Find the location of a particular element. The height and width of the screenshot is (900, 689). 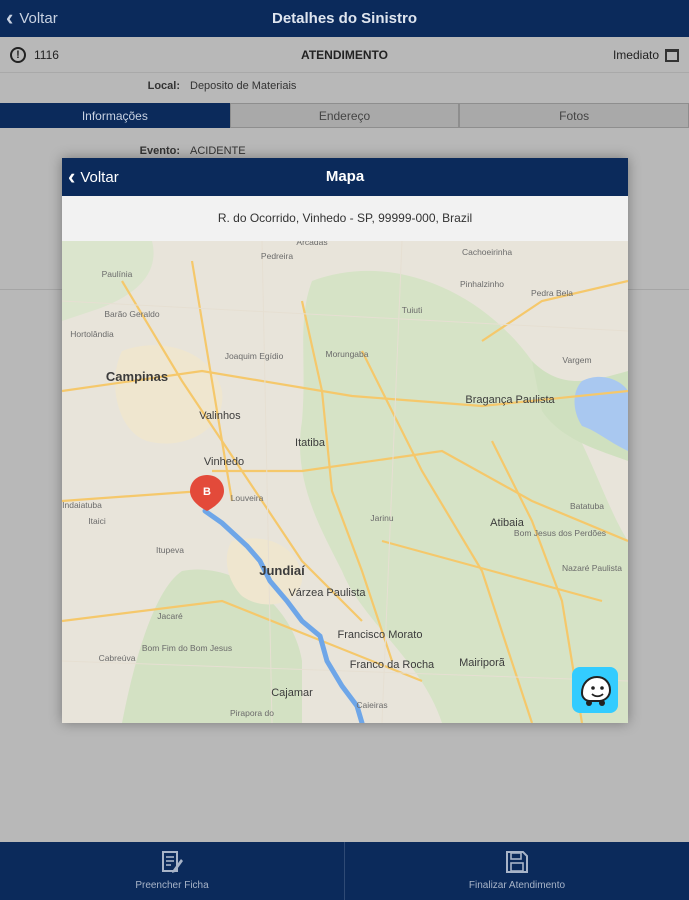

top-nav-bar: ‹ Voltar Detalhes do Sinistro is located at coordinates (344, 18).